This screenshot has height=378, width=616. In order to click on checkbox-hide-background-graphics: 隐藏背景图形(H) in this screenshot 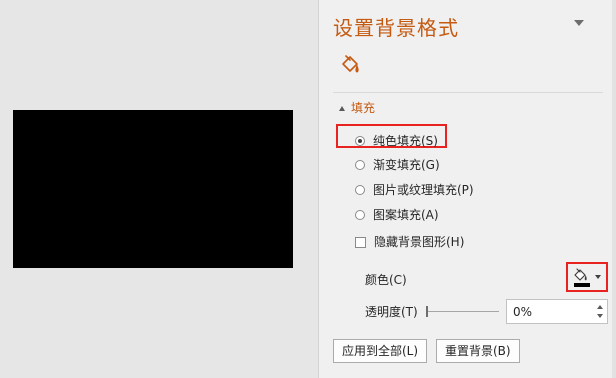, I will do `click(409, 242)`.